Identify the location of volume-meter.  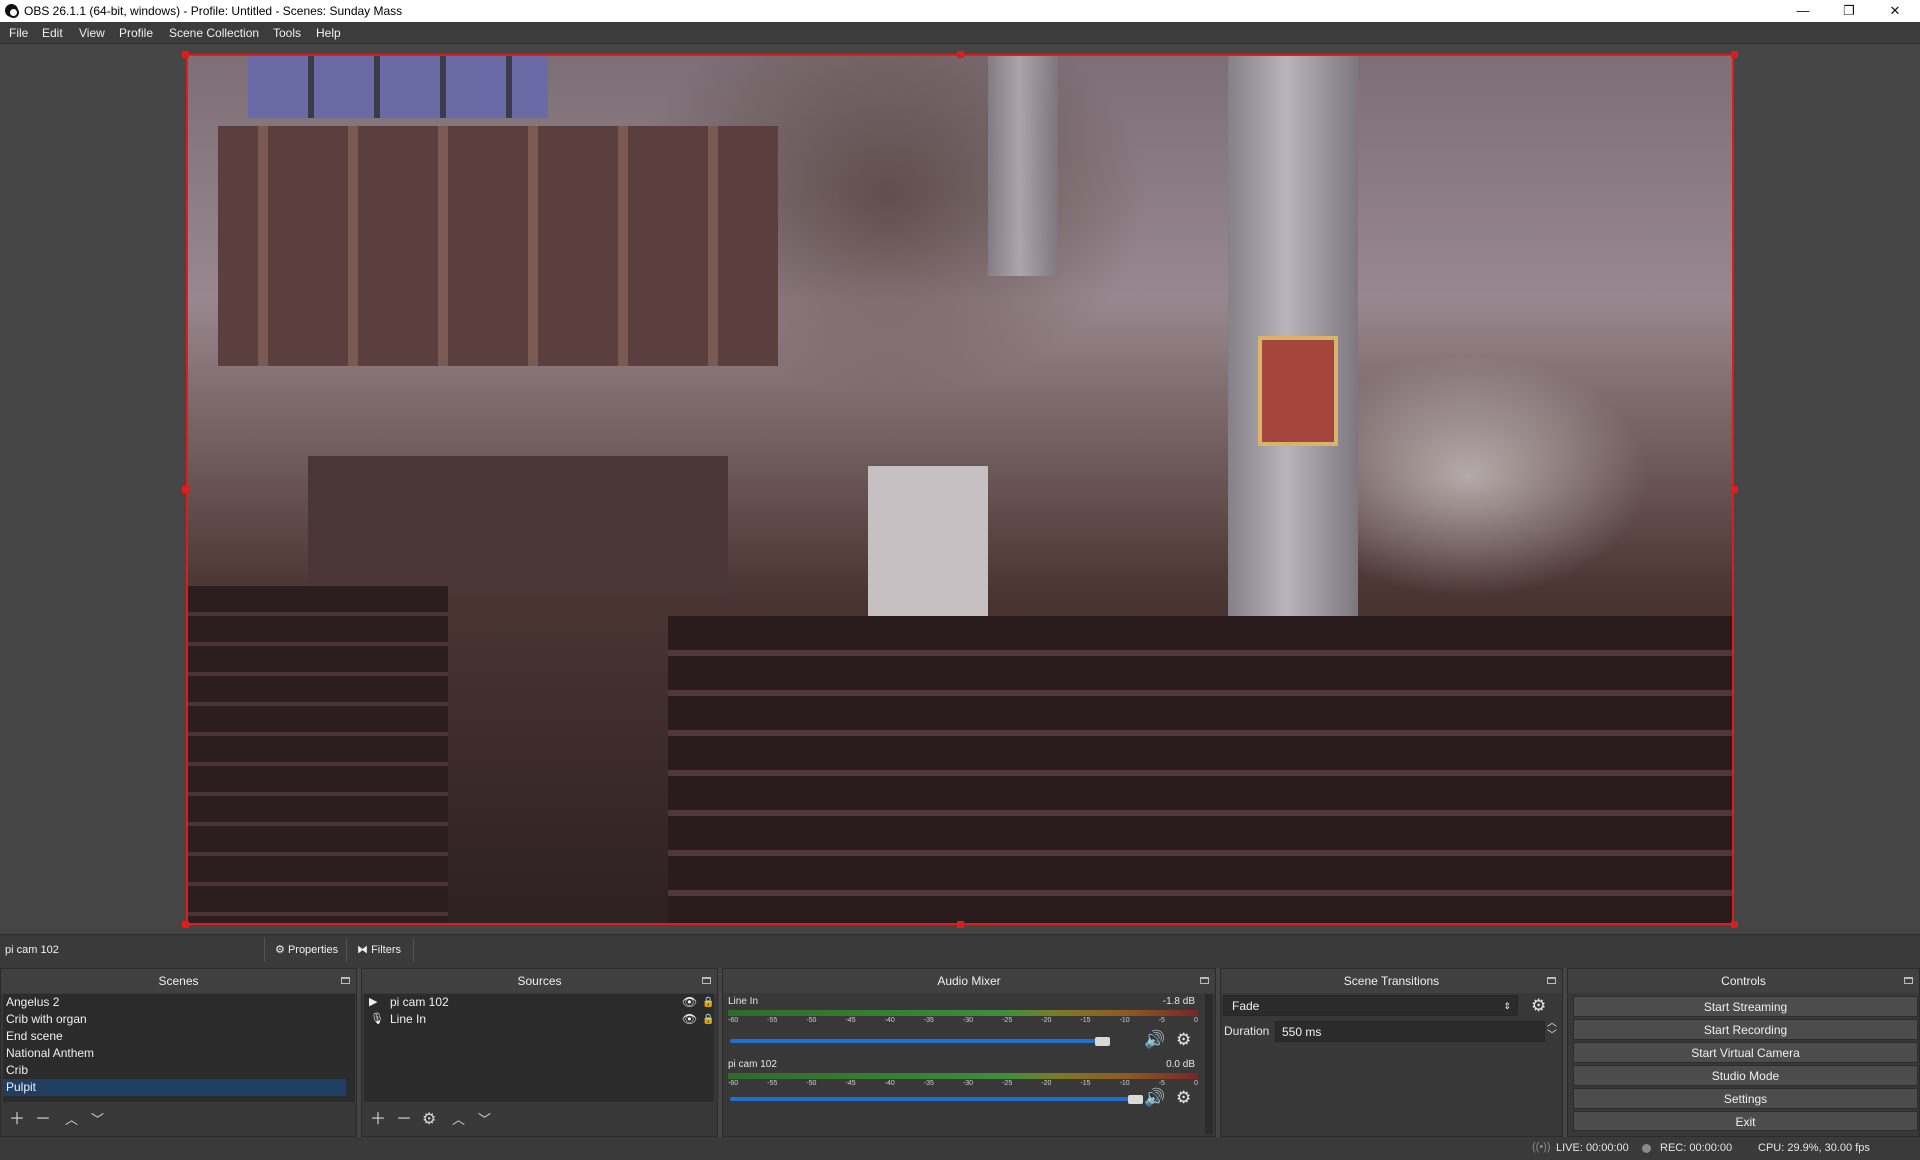
(963, 1076).